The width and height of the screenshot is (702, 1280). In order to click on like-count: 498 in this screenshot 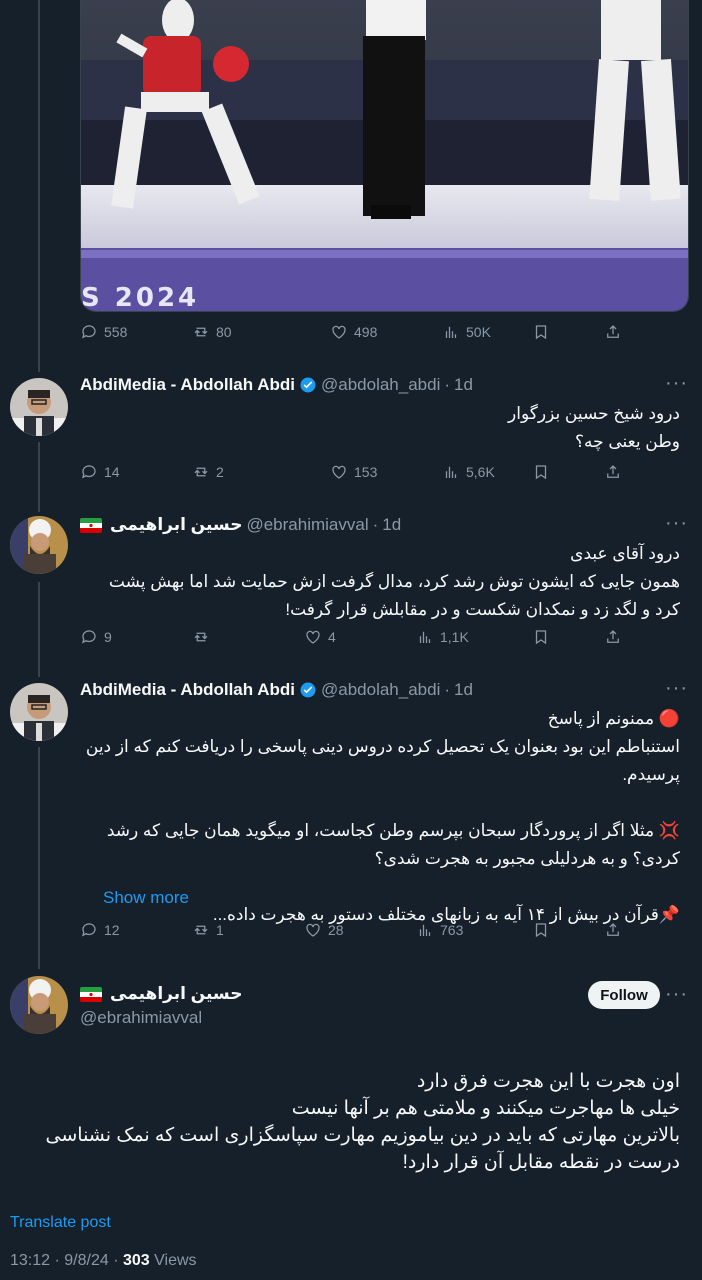, I will do `click(366, 332)`.